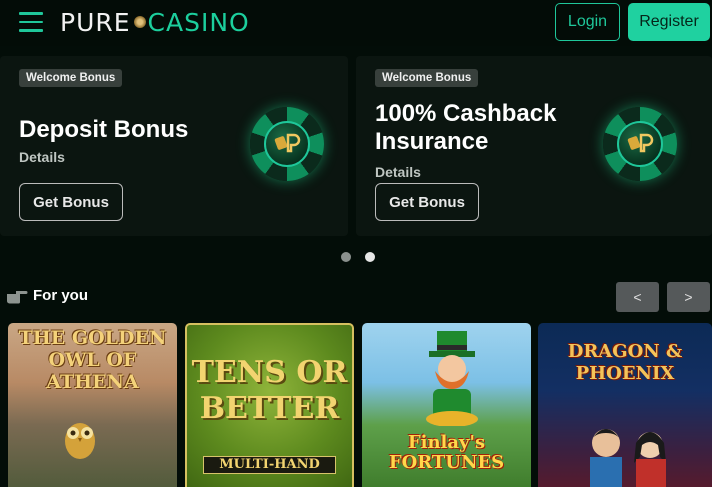 The width and height of the screenshot is (712, 487). What do you see at coordinates (92, 360) in the screenshot?
I see `game-title: THE GOLDEN OWL OF ATHENA` at bounding box center [92, 360].